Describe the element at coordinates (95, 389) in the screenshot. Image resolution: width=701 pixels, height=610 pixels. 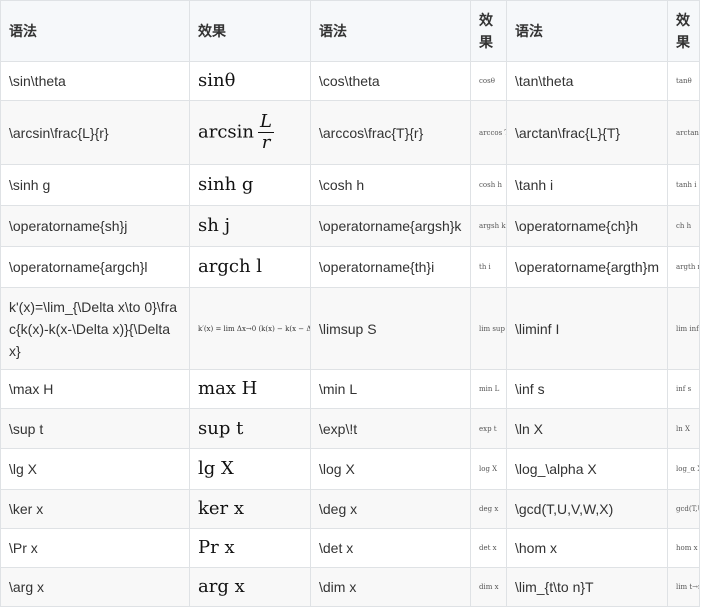
I see `syntax-cell: \max H` at that location.